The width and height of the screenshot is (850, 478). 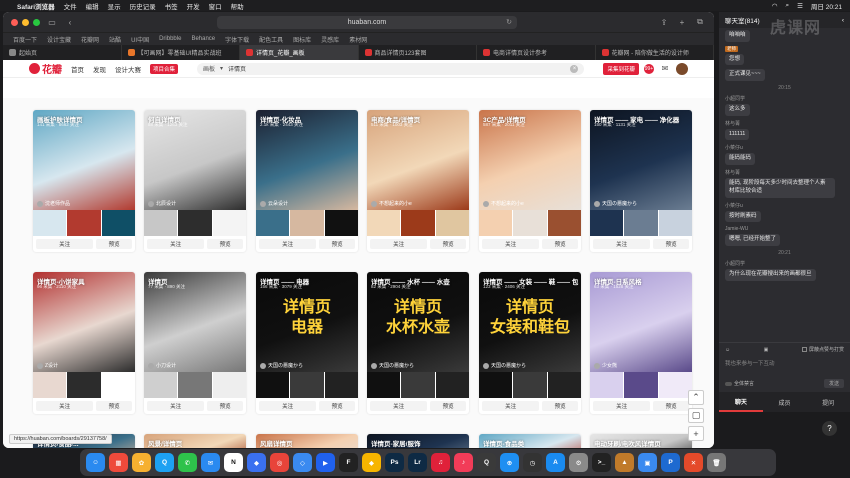 I want to click on block-tips-toggle: 屏蔽点赞与打赏, so click(x=822, y=349).